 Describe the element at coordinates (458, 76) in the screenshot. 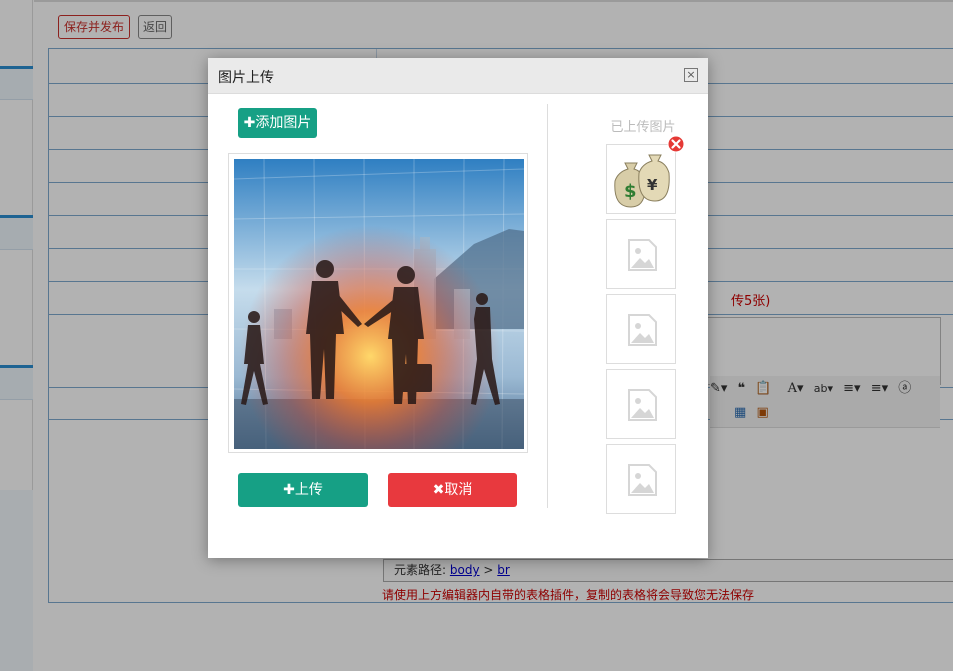

I see `dialog-header: 图片上传 ×` at that location.